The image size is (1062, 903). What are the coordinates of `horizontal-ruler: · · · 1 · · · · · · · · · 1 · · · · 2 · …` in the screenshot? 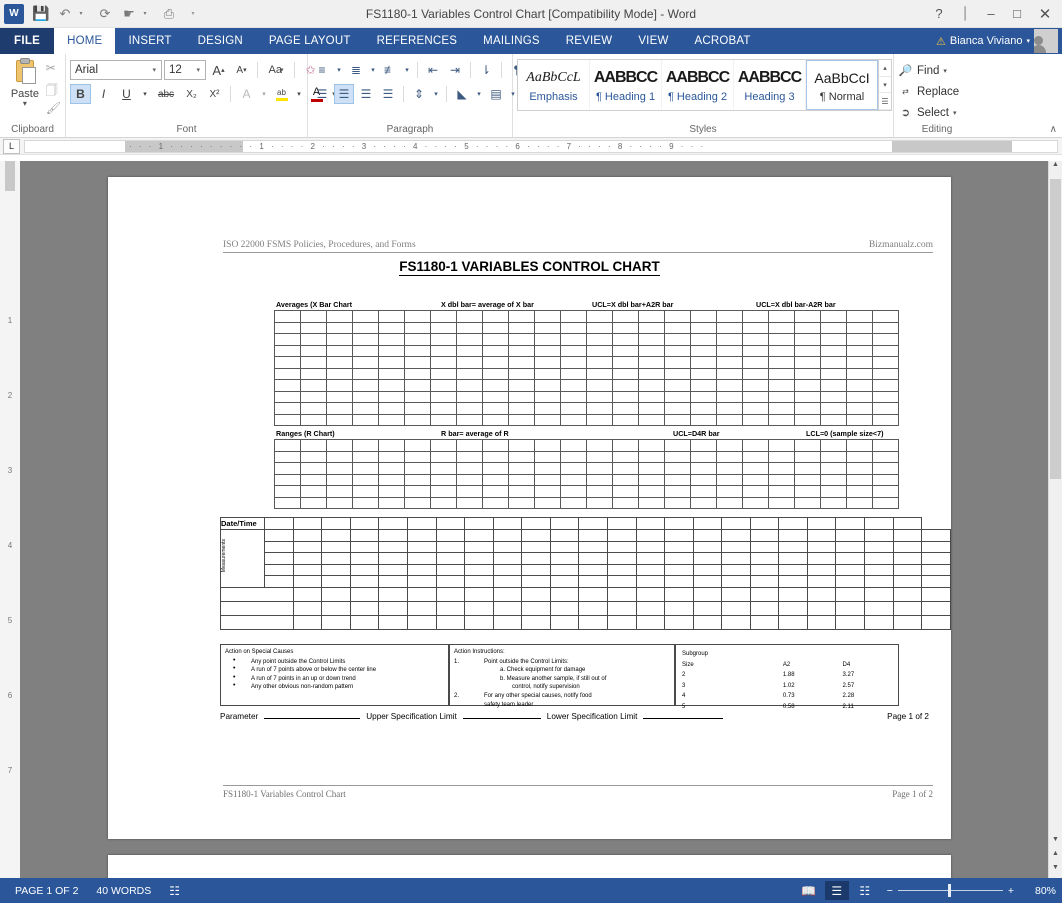 It's located at (541, 146).